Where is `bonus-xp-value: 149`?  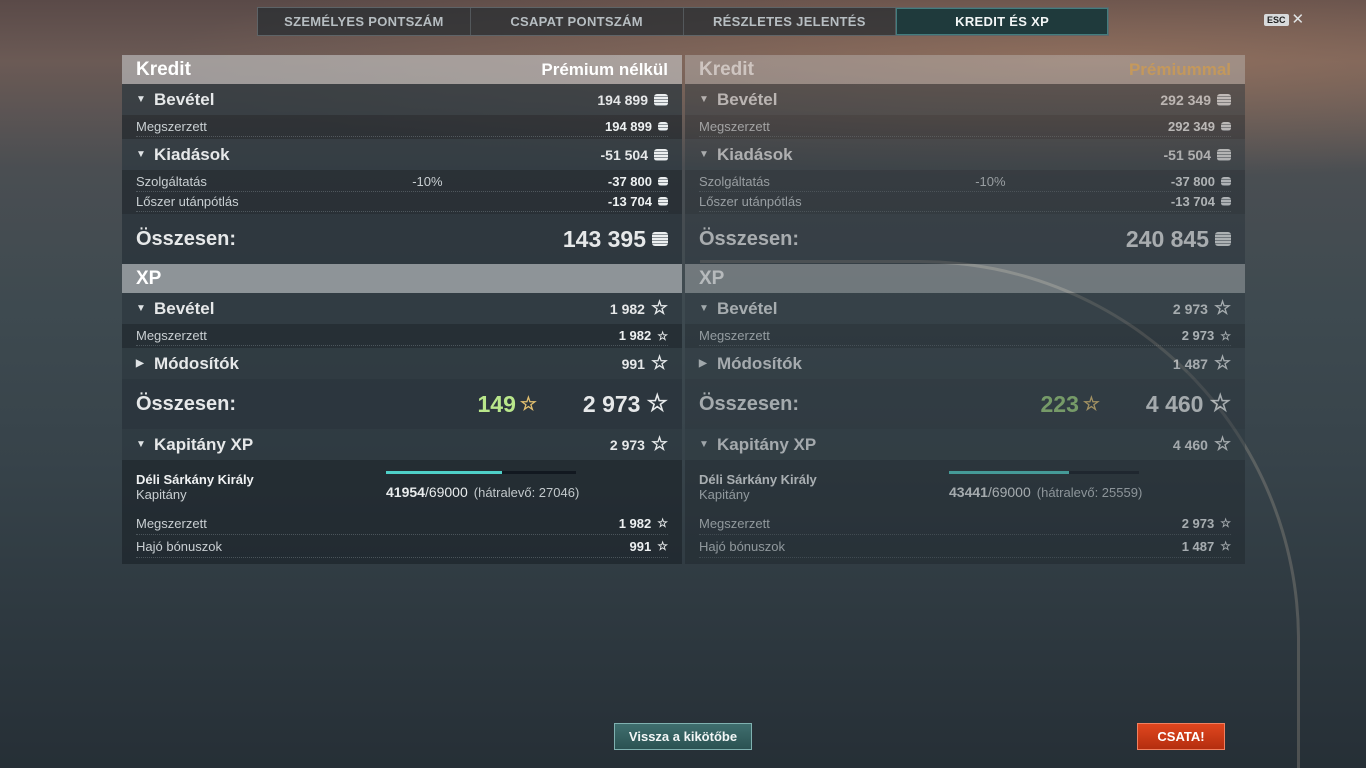 bonus-xp-value: 149 is located at coordinates (496, 403).